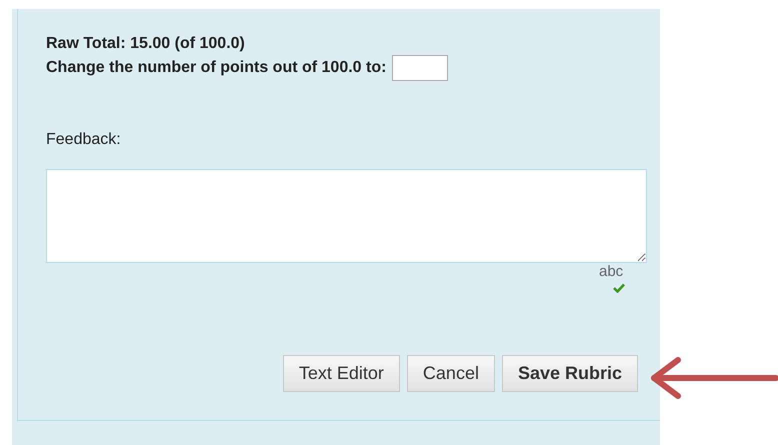 This screenshot has width=778, height=445. Describe the element at coordinates (420, 68) in the screenshot. I see `points-field` at that location.